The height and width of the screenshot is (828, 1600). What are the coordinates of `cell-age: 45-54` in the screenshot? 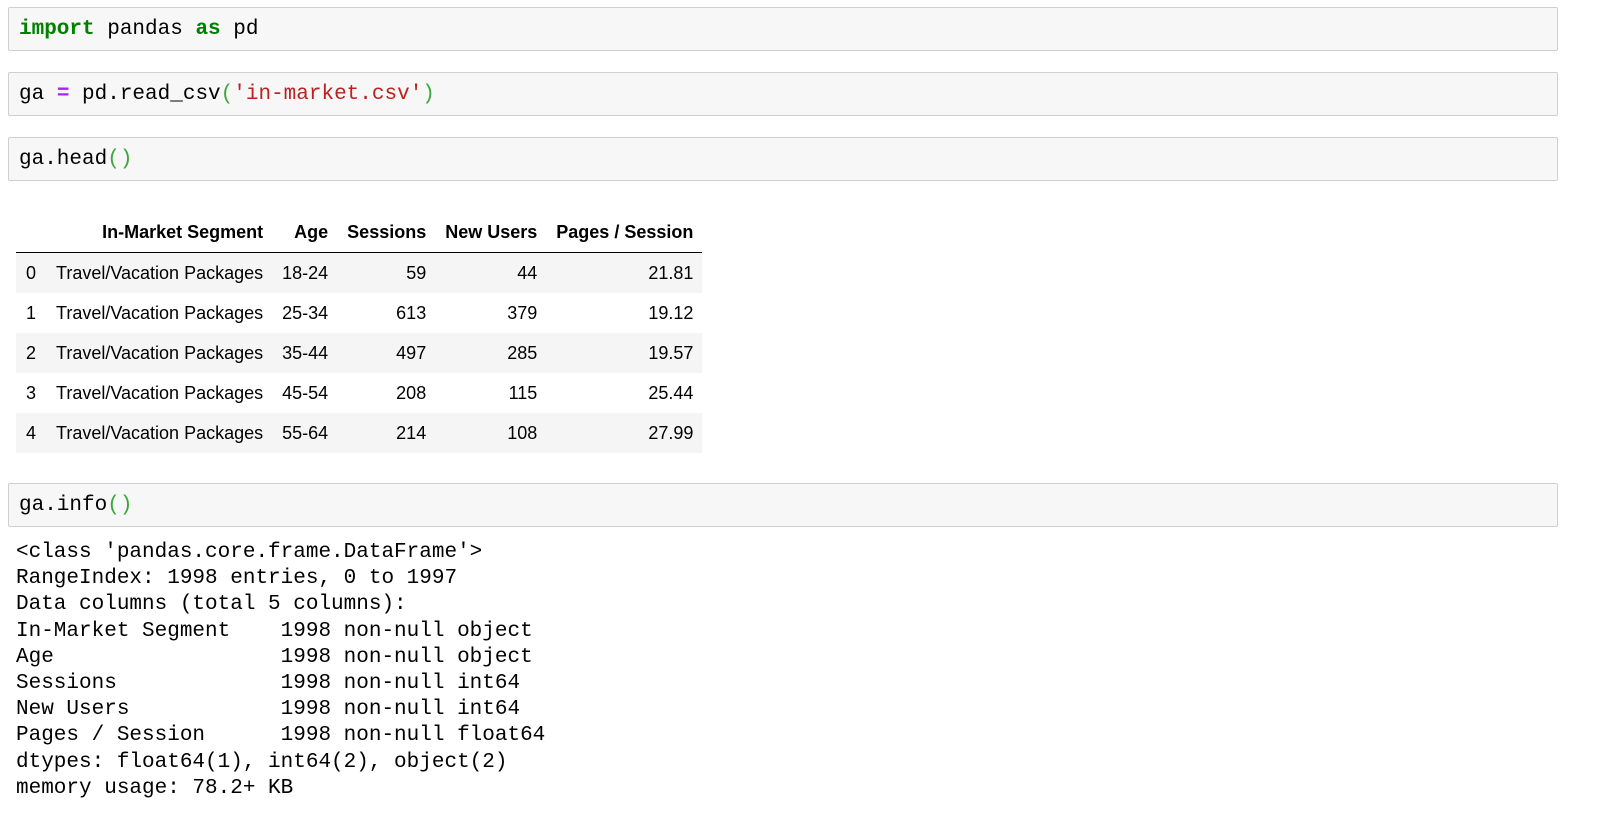 It's located at (305, 392).